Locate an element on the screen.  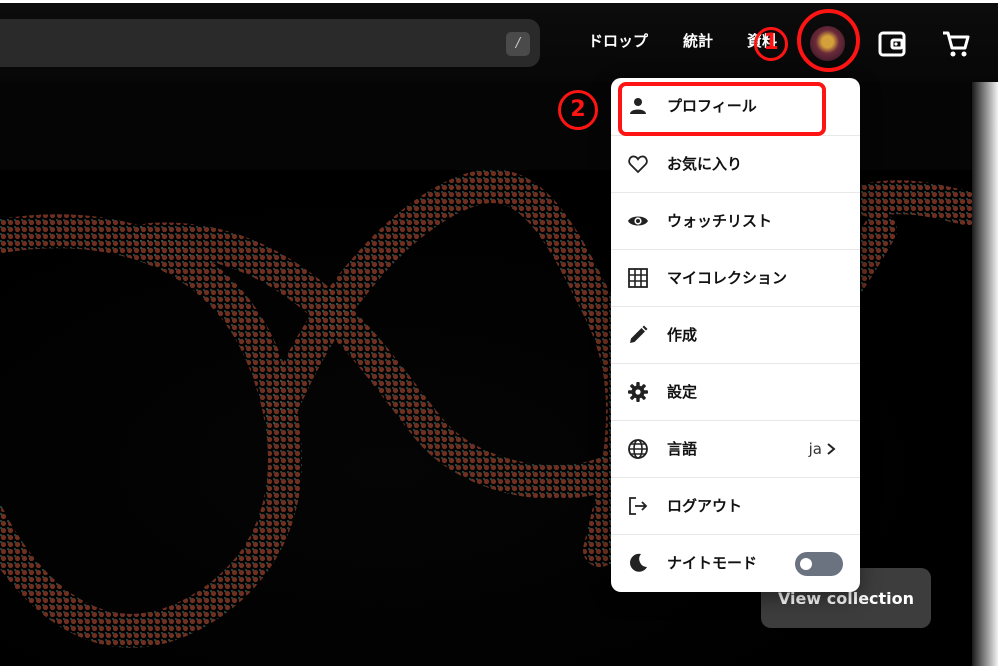
chevron-right-icon is located at coordinates (831, 449).